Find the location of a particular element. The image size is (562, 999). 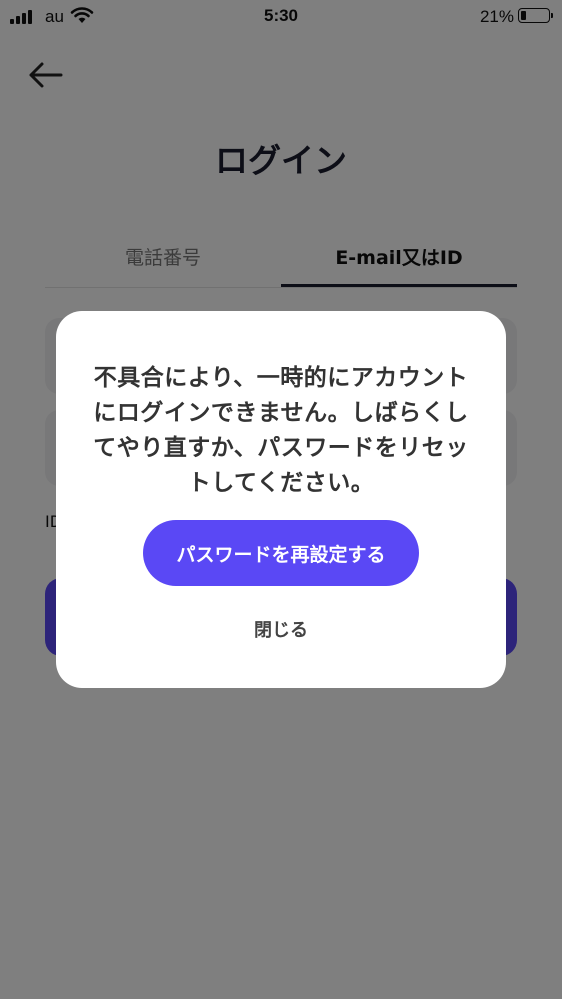

close-dialog-button: 閉じる is located at coordinates (281, 631).